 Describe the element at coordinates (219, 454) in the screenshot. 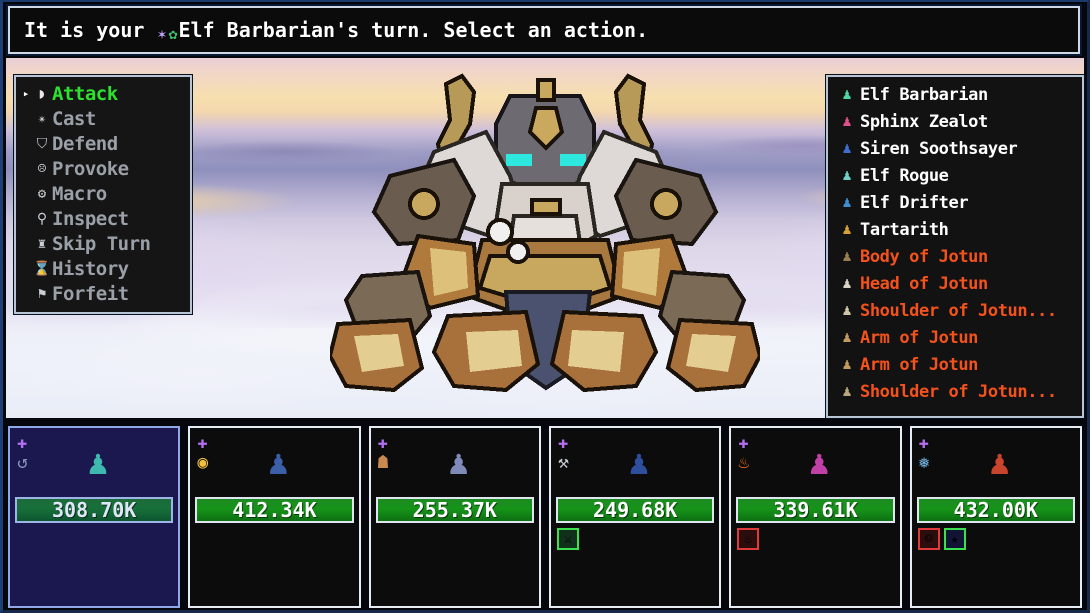

I see `card-badge-column: ✚ ◉` at that location.